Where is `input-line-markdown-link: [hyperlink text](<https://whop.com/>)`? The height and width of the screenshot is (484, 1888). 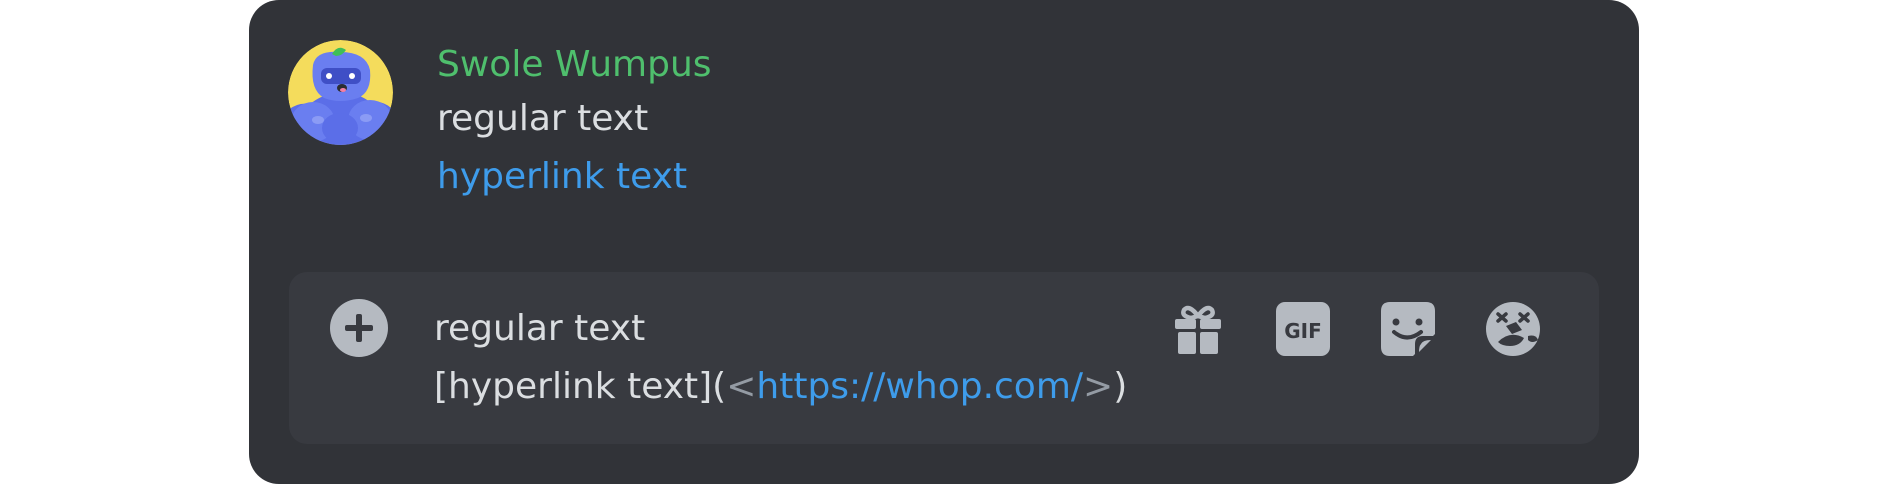
input-line-markdown-link: [hyperlink text](<https://whop.com/>) is located at coordinates (780, 387).